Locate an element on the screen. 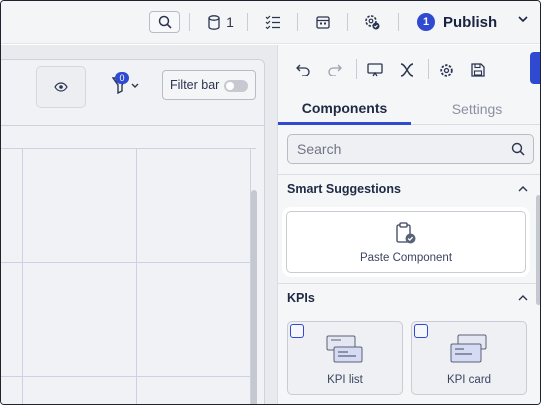  save-button is located at coordinates (478, 70).